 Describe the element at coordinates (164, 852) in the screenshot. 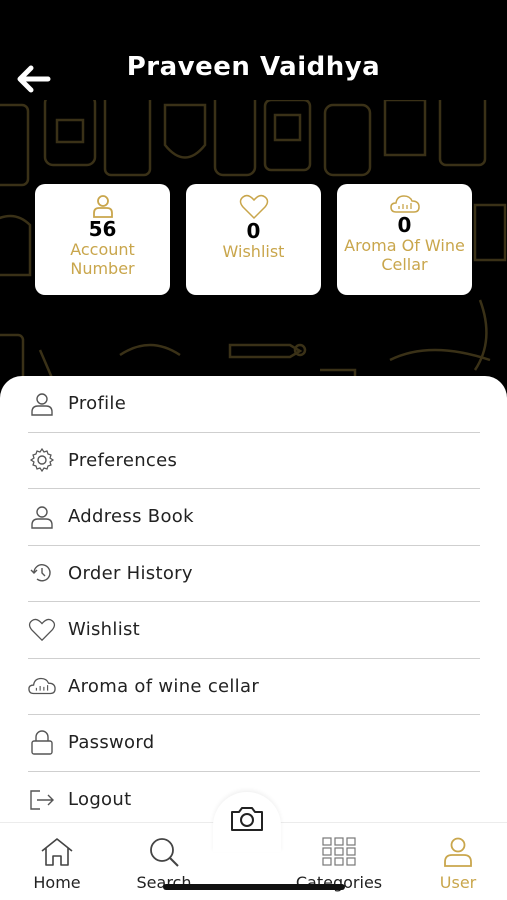

I see `search-icon` at that location.